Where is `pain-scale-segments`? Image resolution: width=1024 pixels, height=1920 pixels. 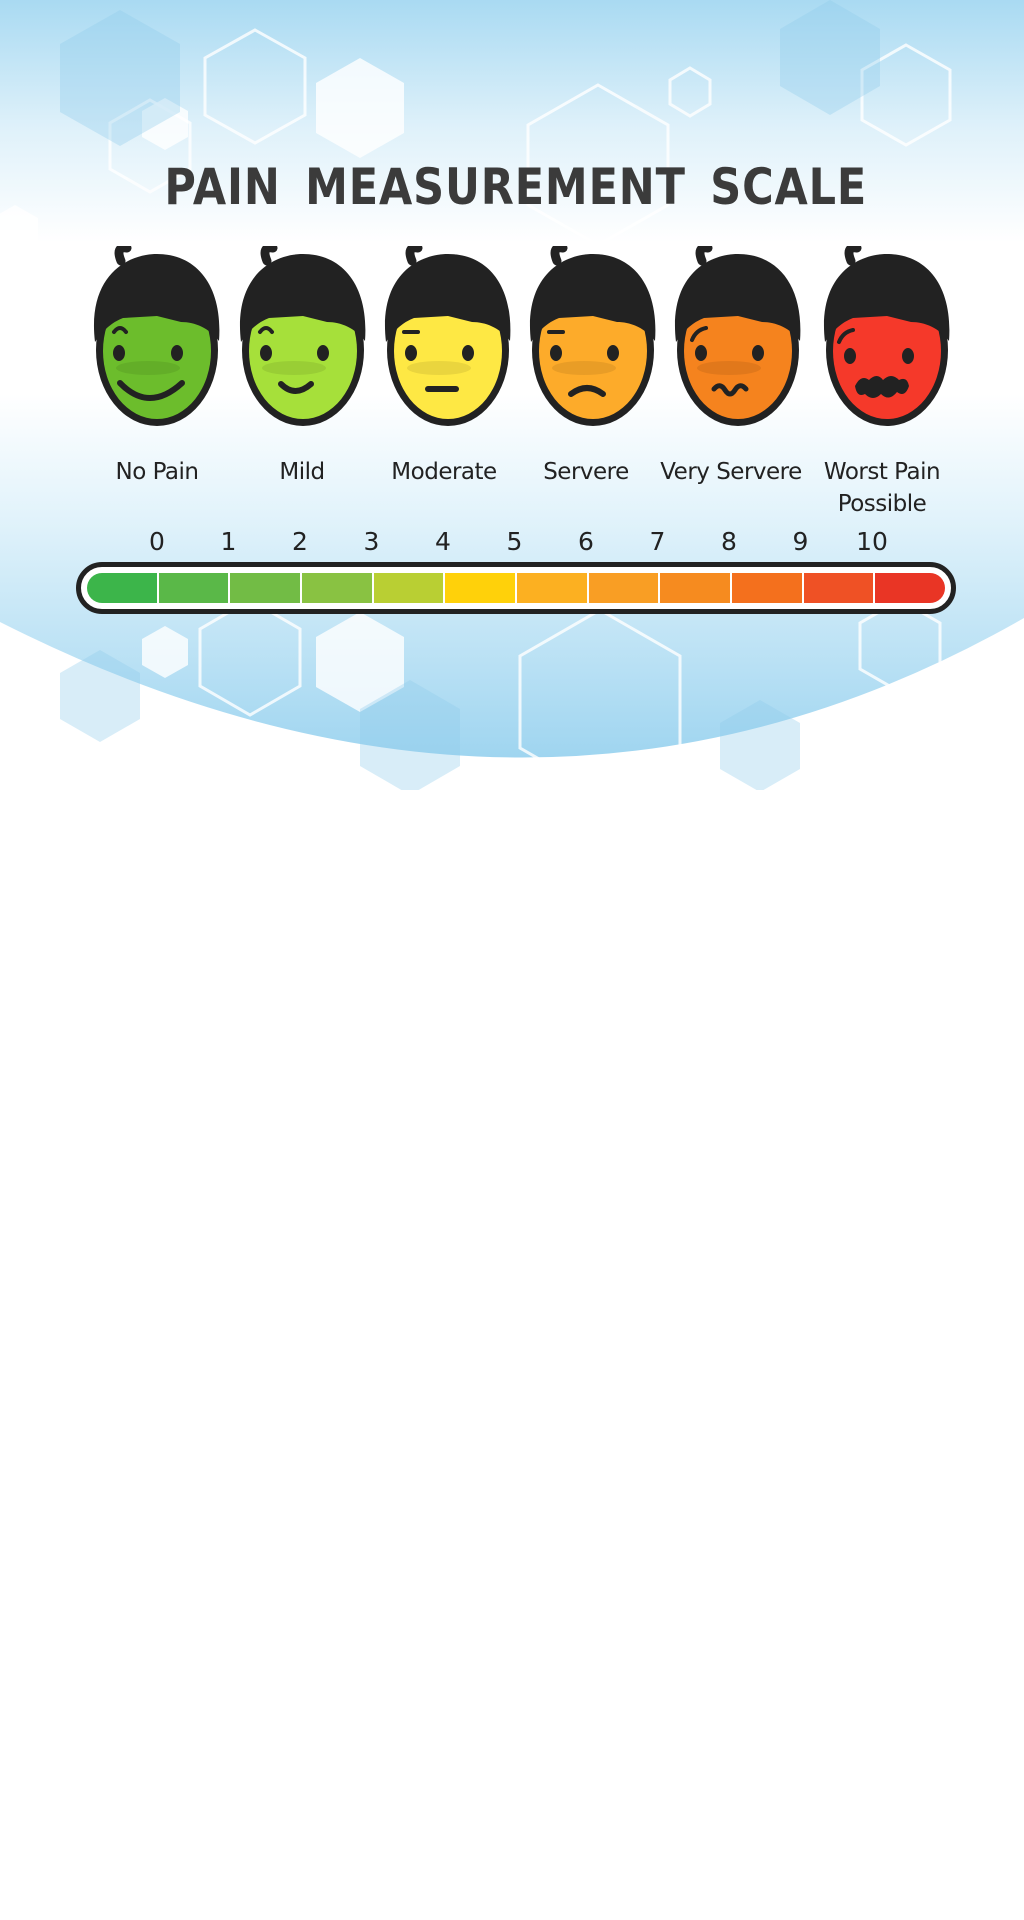
pain-scale-segments is located at coordinates (516, 588).